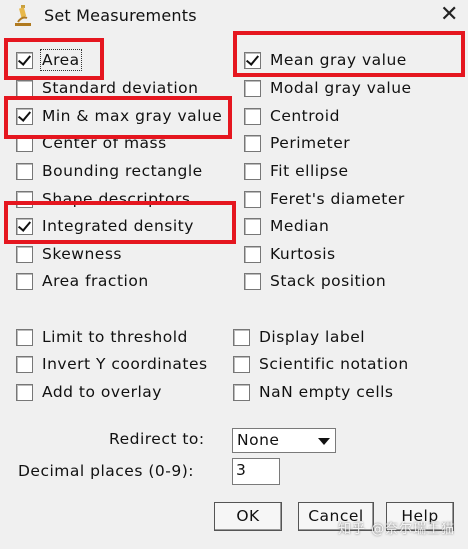 This screenshot has width=468, height=549. I want to click on checkbox-invert-y-coordinates: Invert Y coordinates, so click(112, 364).